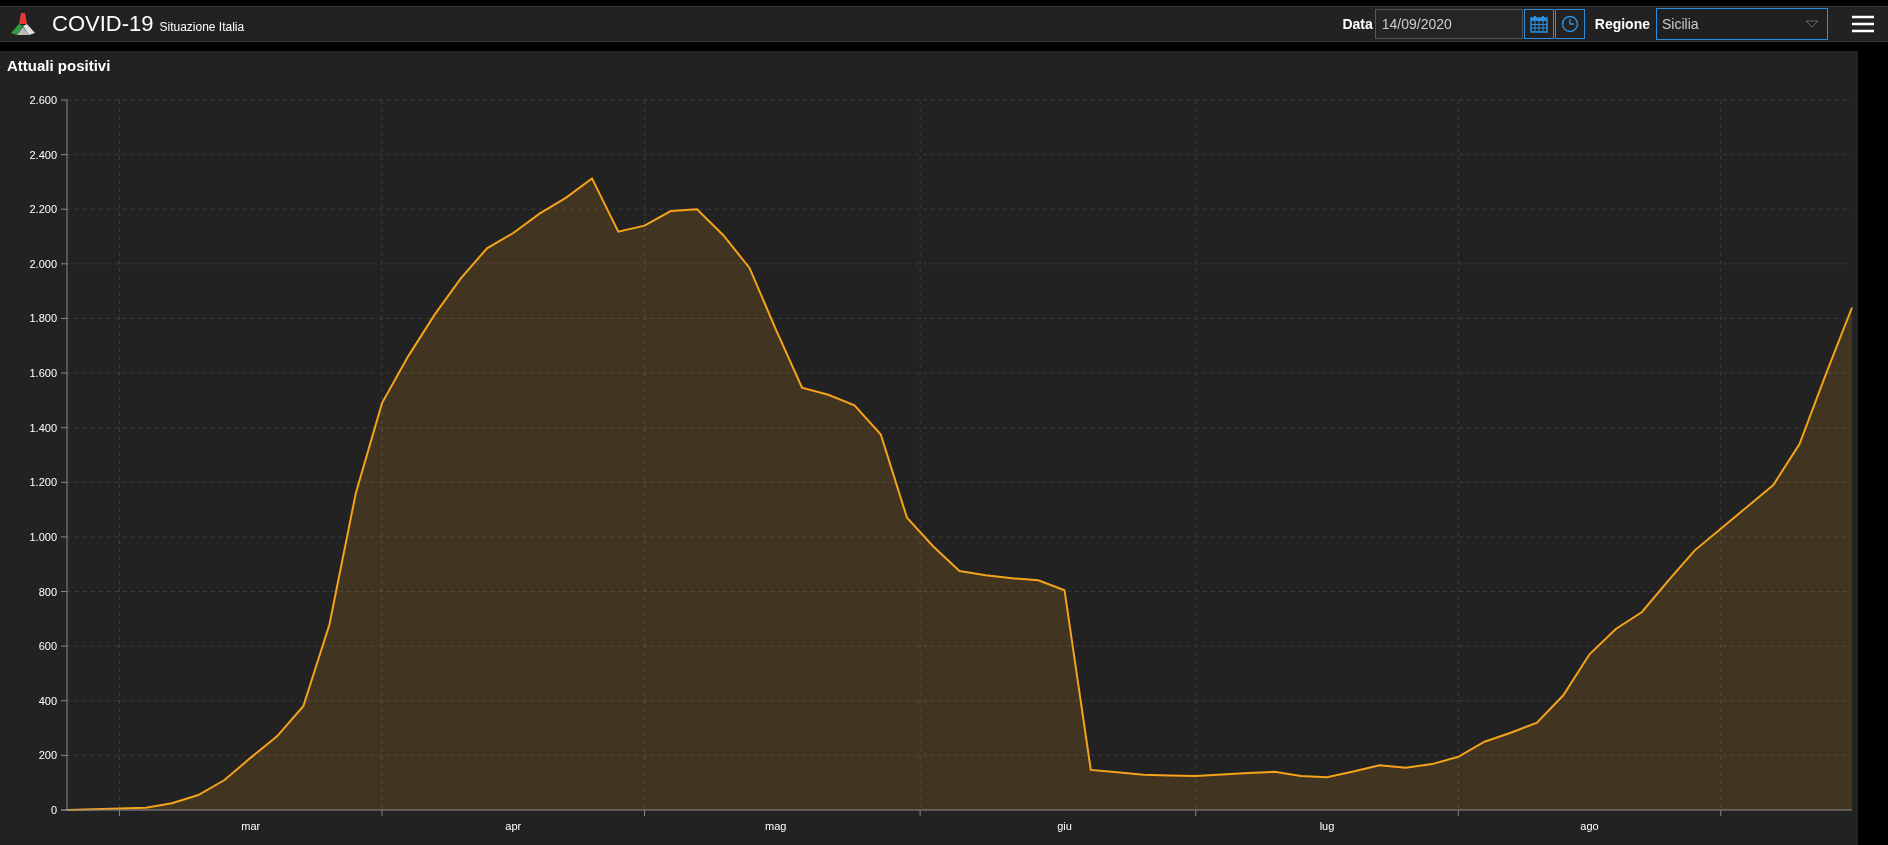 The image size is (1888, 845). I want to click on y-tick-label: 2.200, so click(43, 209).